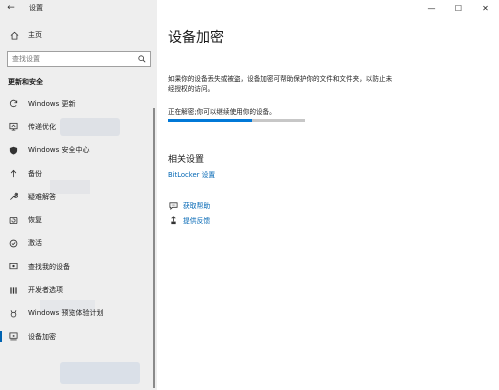 This screenshot has height=390, width=499. I want to click on get-help-label: 获取帮助, so click(197, 206).